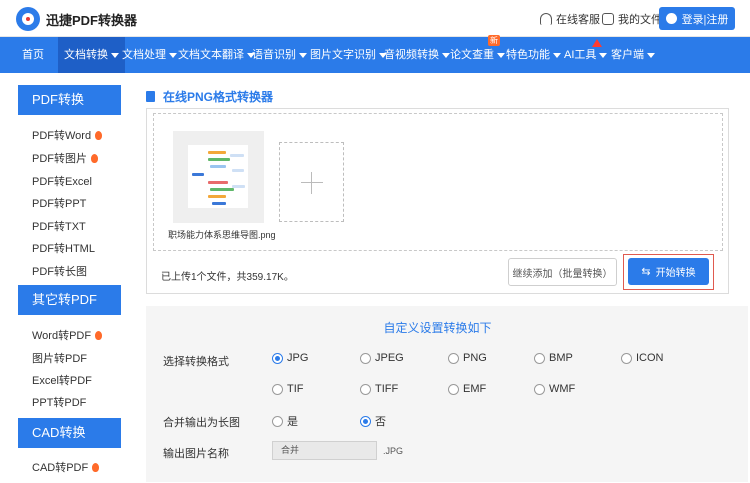  What do you see at coordinates (62, 380) in the screenshot?
I see `sidebar-item-excel-to-pdf: Excel转PDF` at bounding box center [62, 380].